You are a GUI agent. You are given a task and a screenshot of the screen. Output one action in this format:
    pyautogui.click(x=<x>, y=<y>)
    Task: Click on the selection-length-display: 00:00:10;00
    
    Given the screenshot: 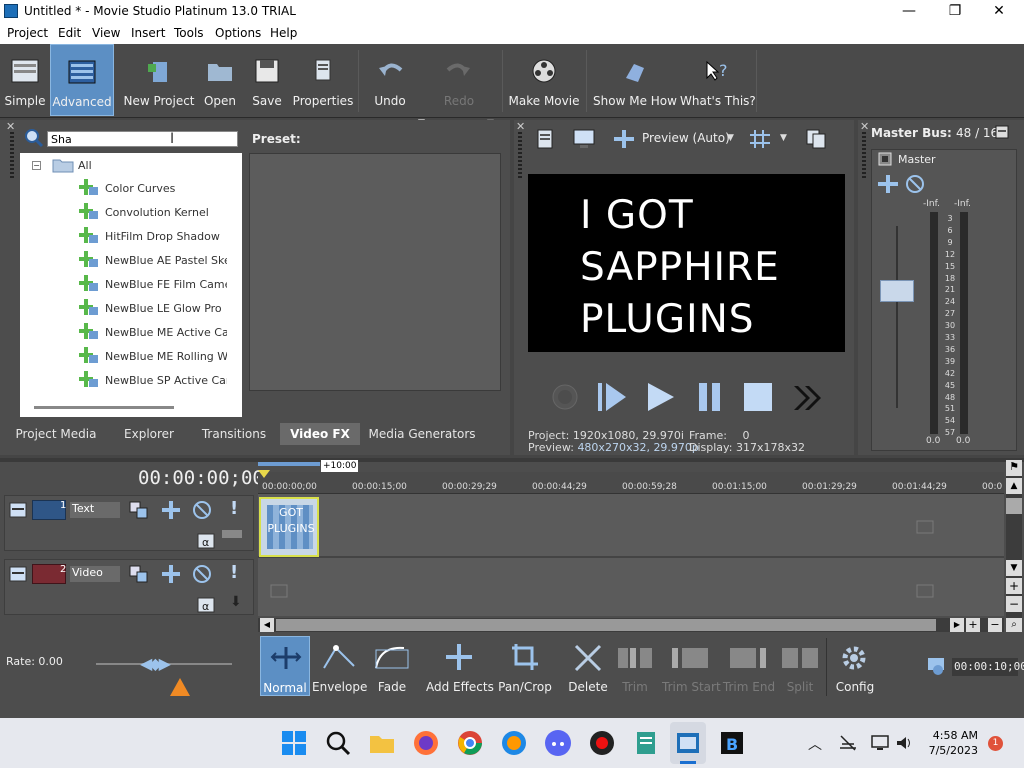 What is the action you would take?
    pyautogui.click(x=988, y=667)
    